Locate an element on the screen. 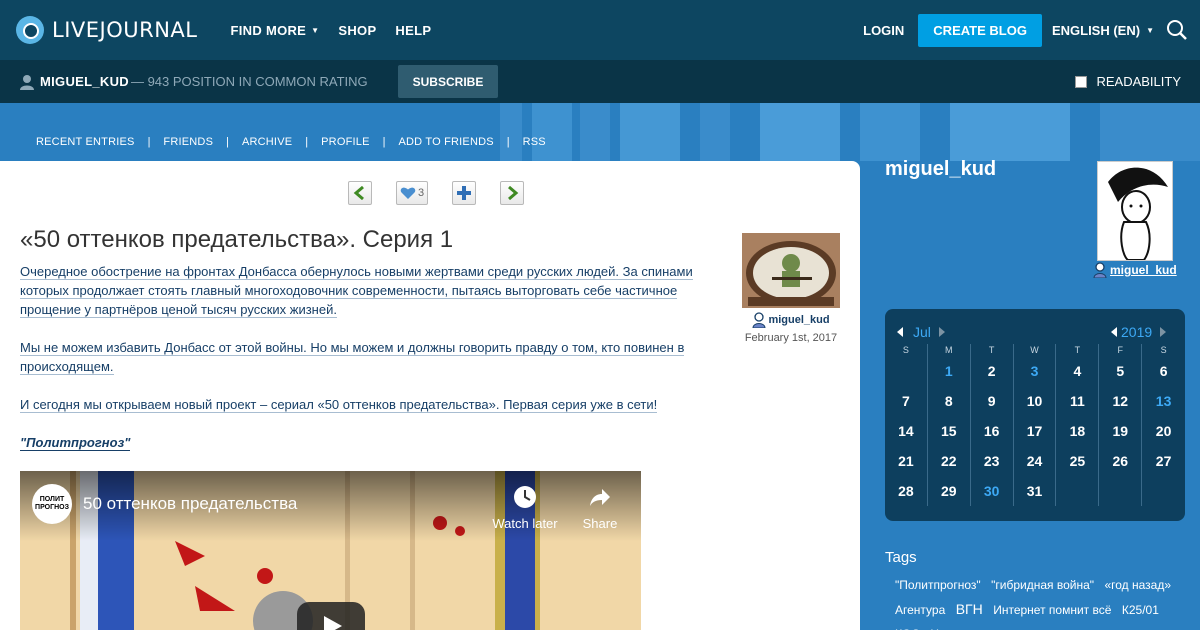 The height and width of the screenshot is (630, 1200). entry-navigation: 3 is located at coordinates (448, 193).